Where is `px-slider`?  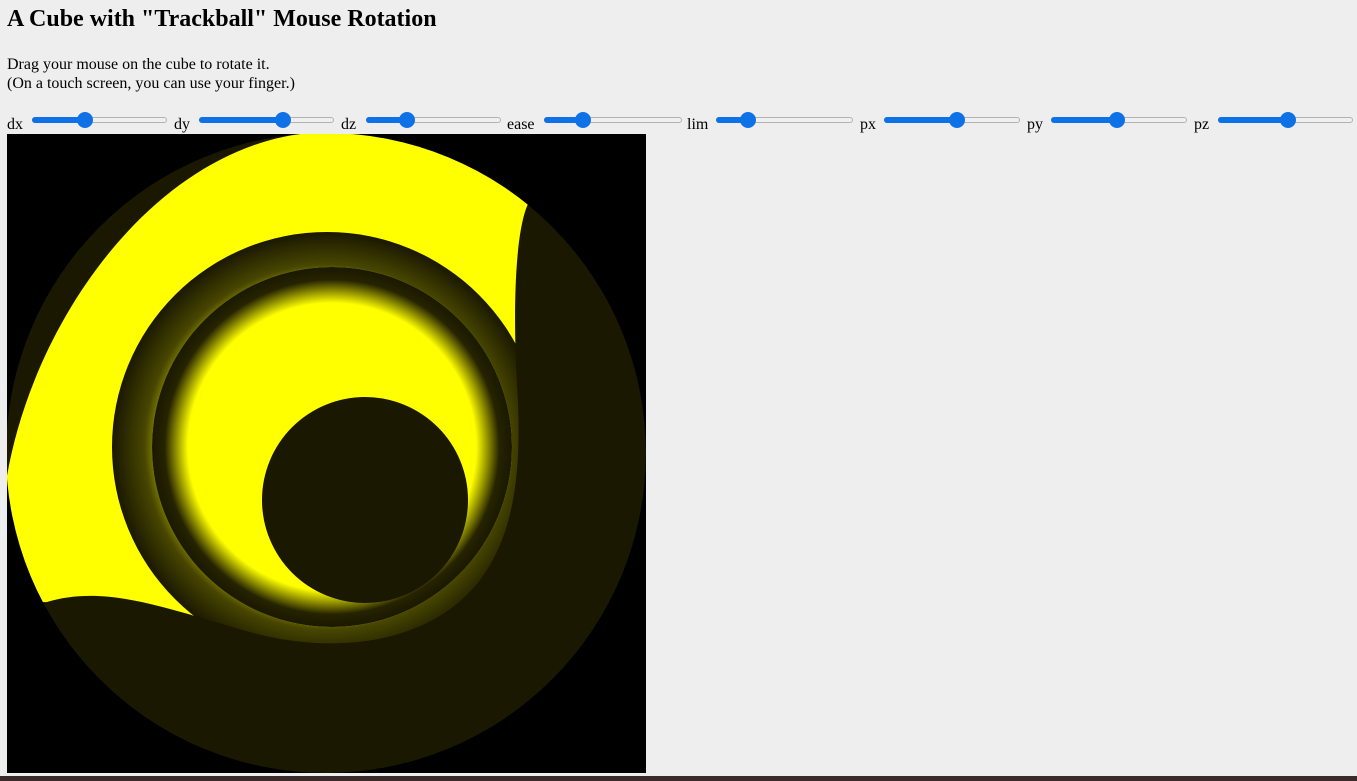
px-slider is located at coordinates (952, 120).